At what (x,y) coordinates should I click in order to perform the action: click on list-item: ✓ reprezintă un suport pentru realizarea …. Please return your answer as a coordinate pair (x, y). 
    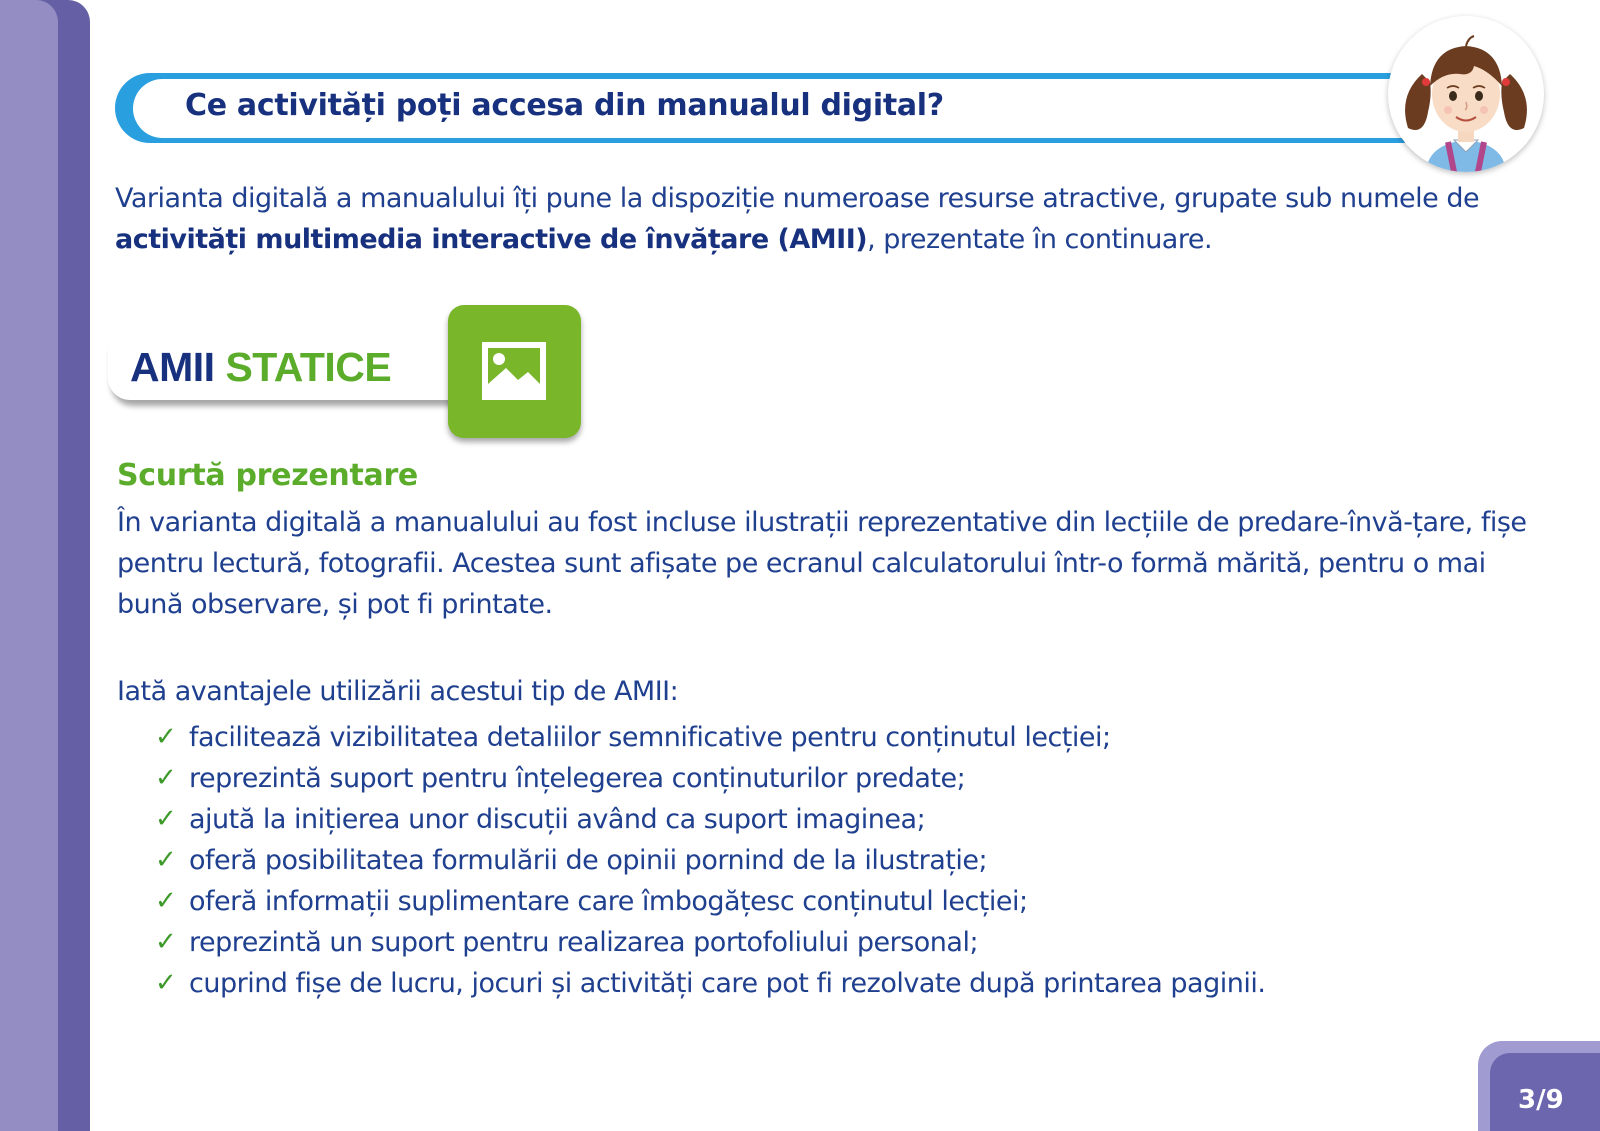
    Looking at the image, I should click on (710, 942).